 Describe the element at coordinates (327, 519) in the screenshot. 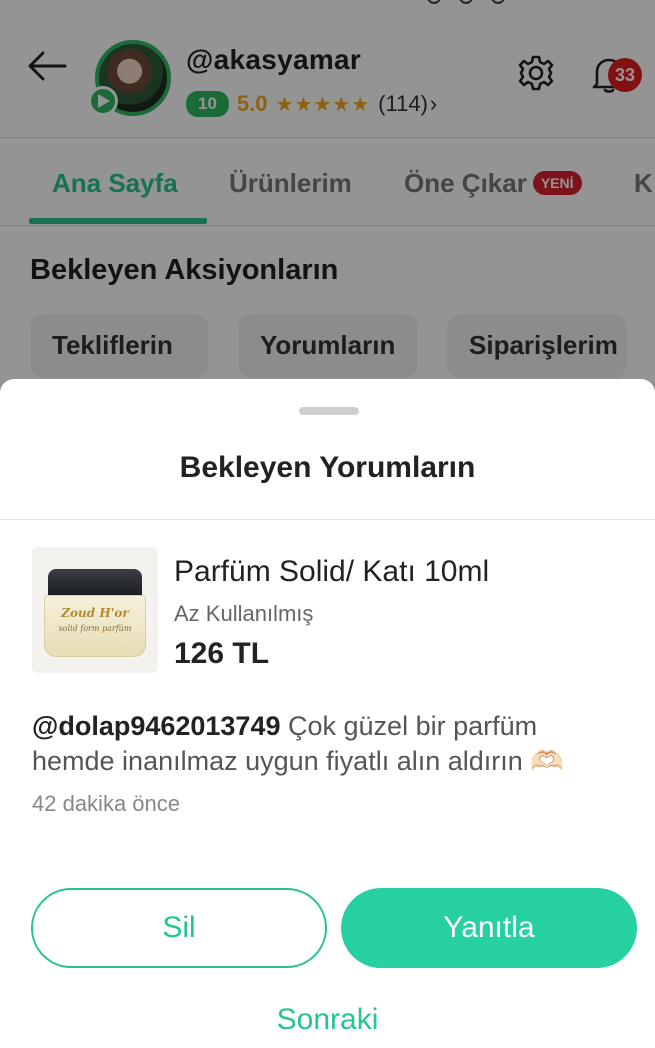

I see `divider` at that location.